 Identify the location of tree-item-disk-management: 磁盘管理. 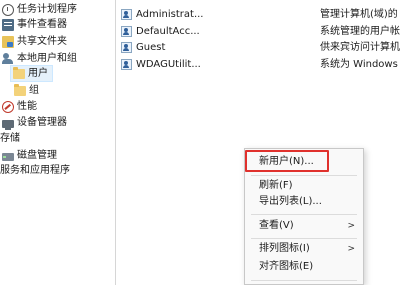
(29, 155).